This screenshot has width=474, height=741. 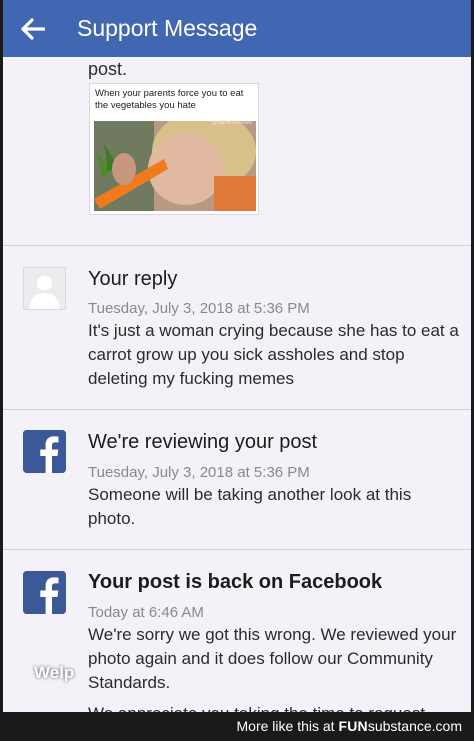 What do you see at coordinates (54, 672) in the screenshot?
I see `overlay-caption: Welp` at bounding box center [54, 672].